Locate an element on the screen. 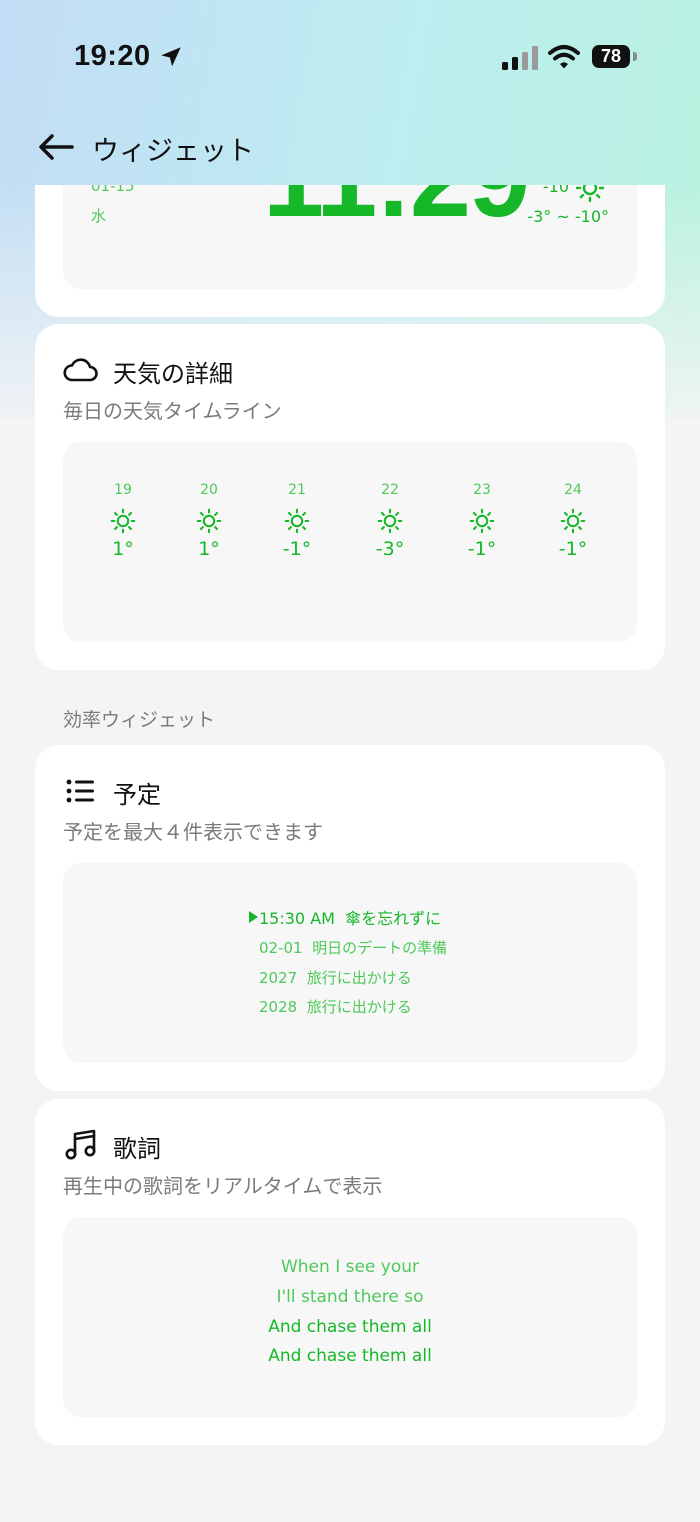  page-title: ウィジェット is located at coordinates (173, 151).